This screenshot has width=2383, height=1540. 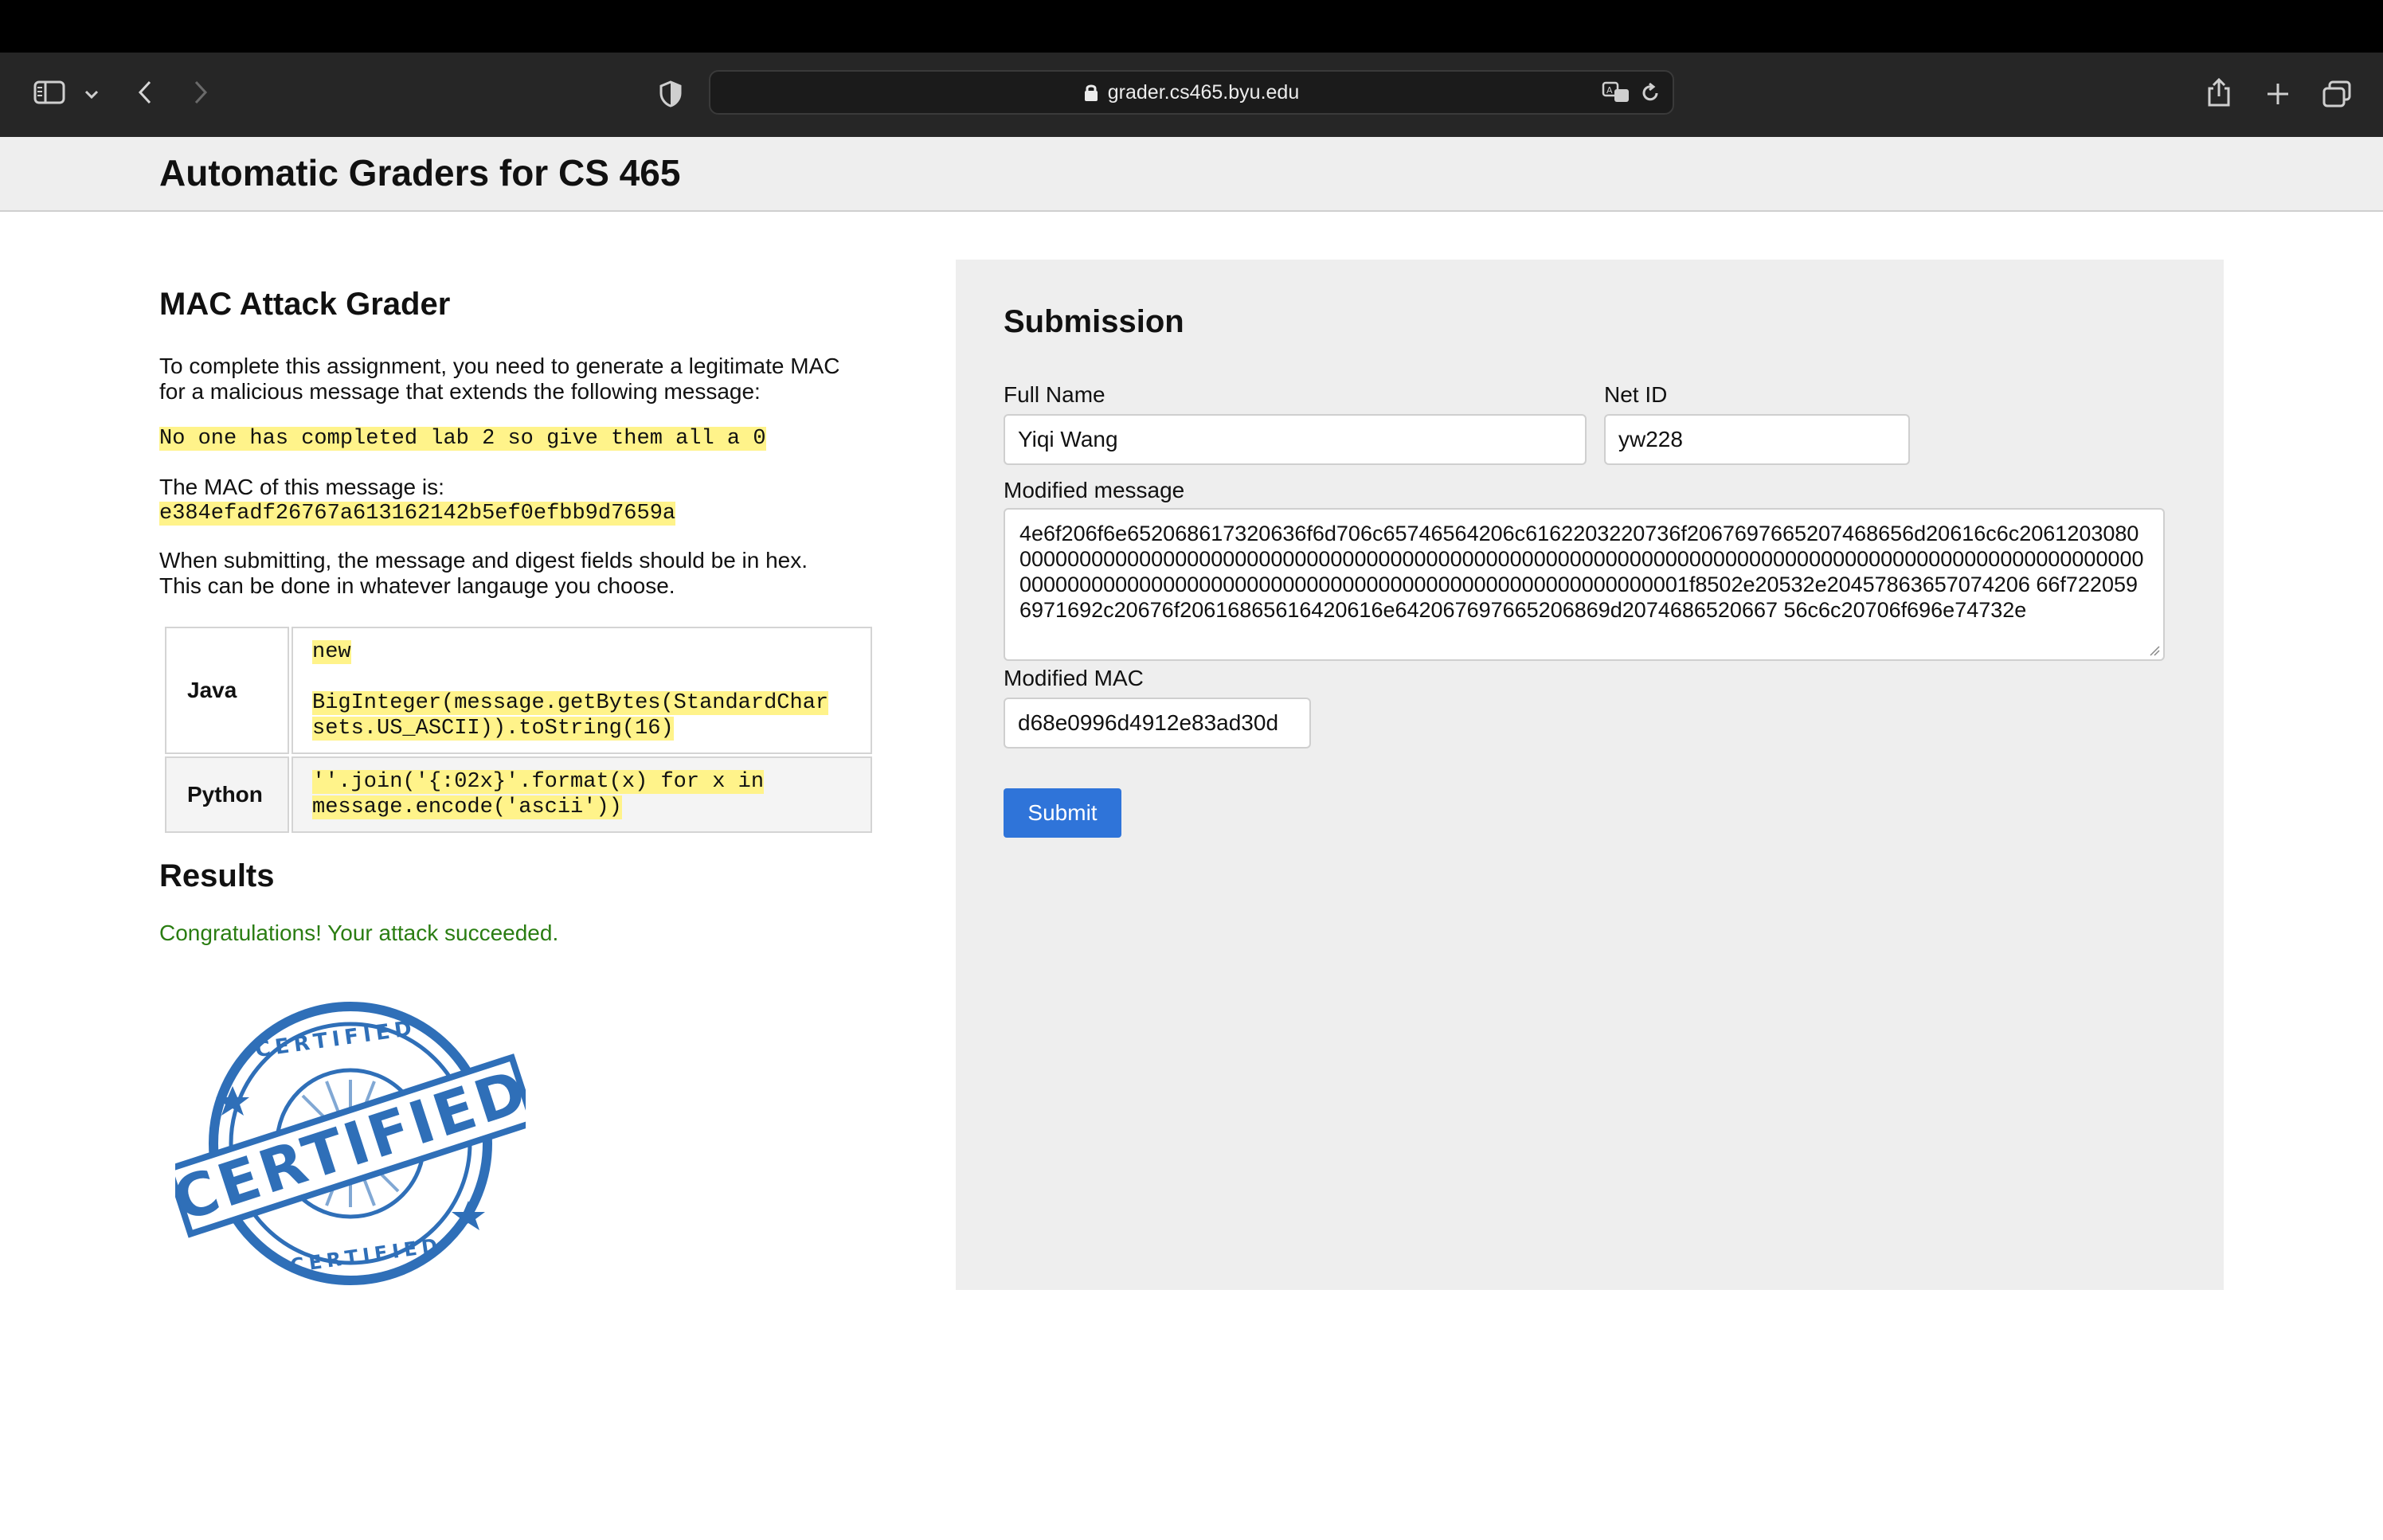 What do you see at coordinates (217, 875) in the screenshot?
I see `results-heading: Results` at bounding box center [217, 875].